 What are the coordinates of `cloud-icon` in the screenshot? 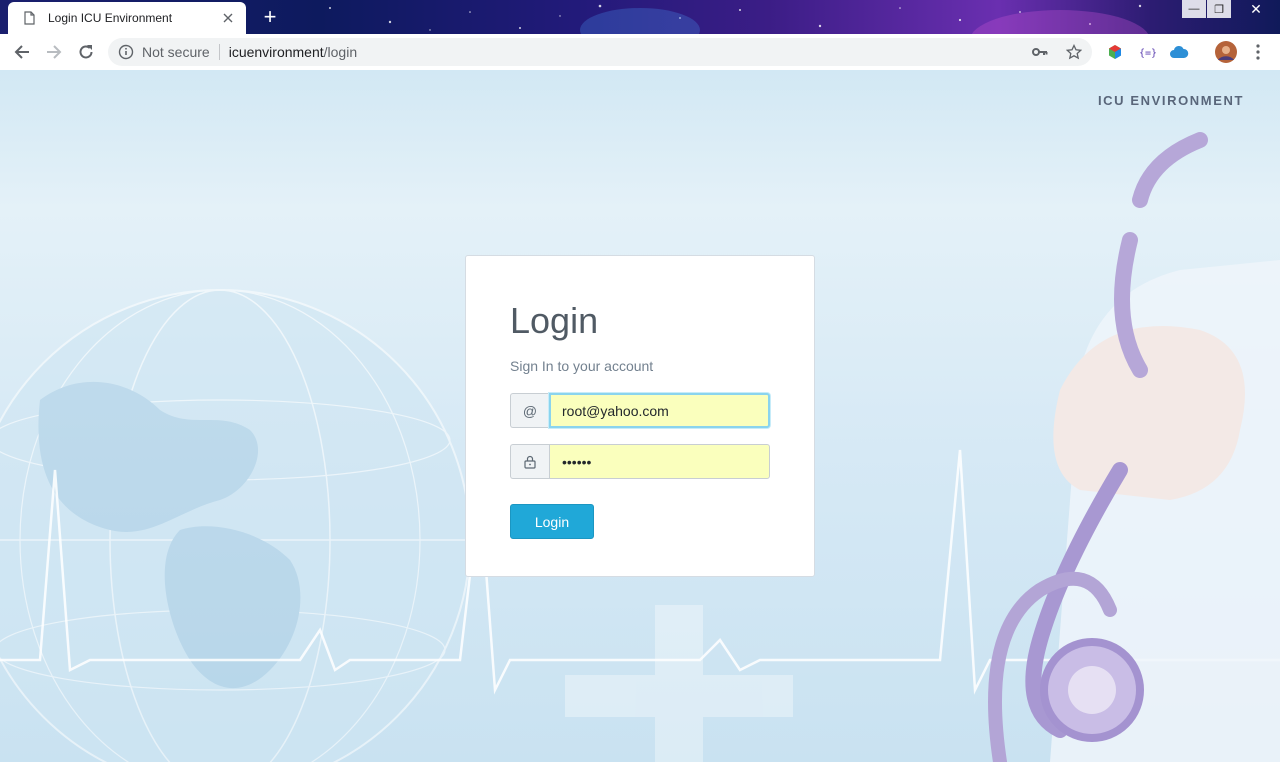 It's located at (1179, 52).